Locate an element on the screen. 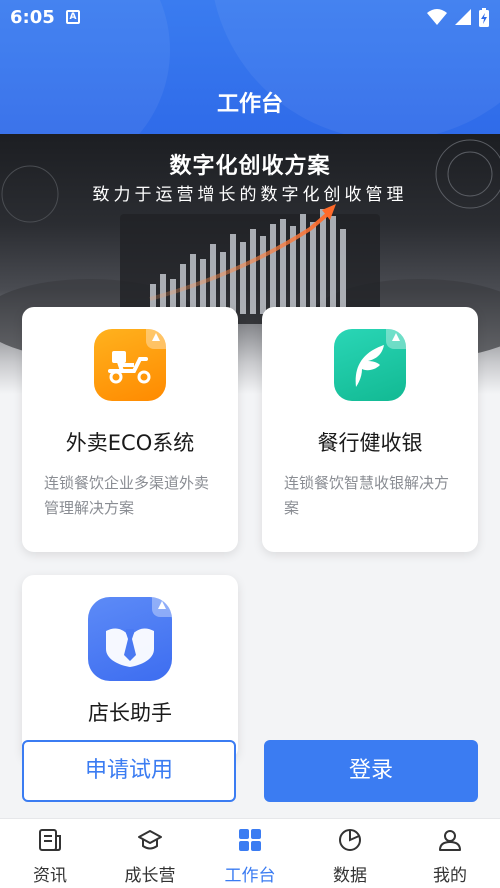 The width and height of the screenshot is (500, 888). banner-subtitle: 致力于运营增长的数字化创收管理 is located at coordinates (250, 195).